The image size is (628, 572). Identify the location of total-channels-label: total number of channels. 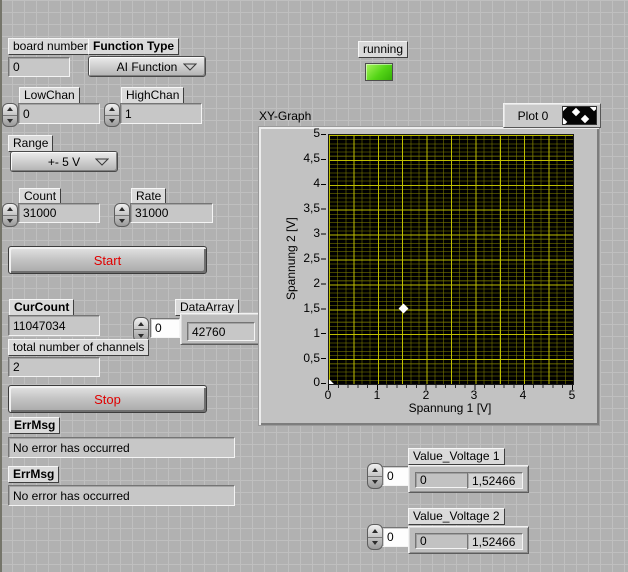
(79, 347).